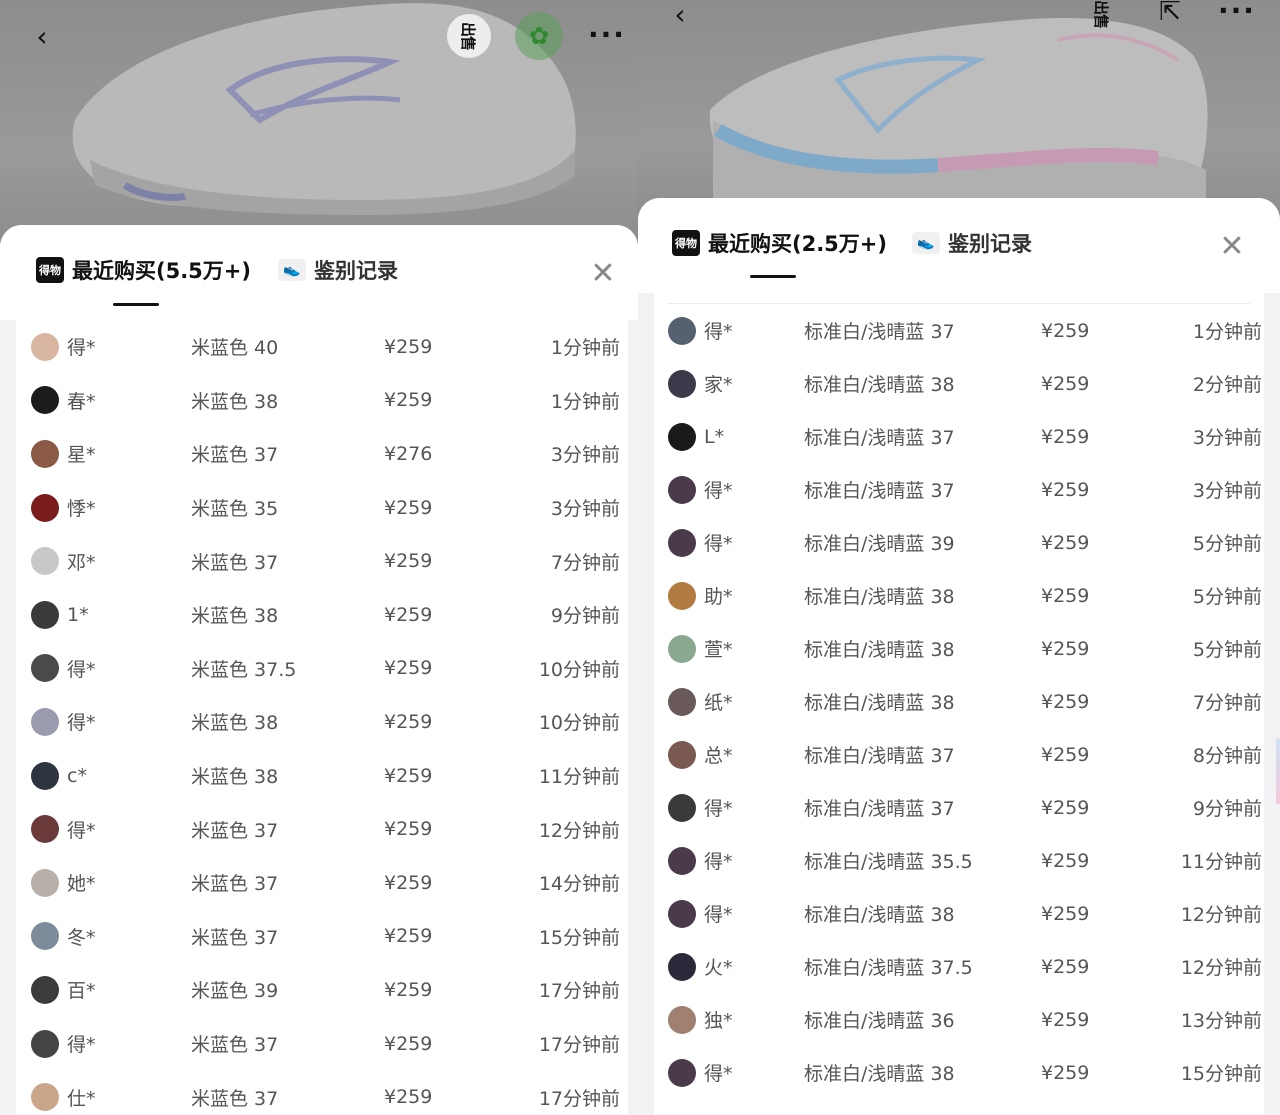 The image size is (1280, 1115). I want to click on buyer-name: 家*, so click(718, 385).